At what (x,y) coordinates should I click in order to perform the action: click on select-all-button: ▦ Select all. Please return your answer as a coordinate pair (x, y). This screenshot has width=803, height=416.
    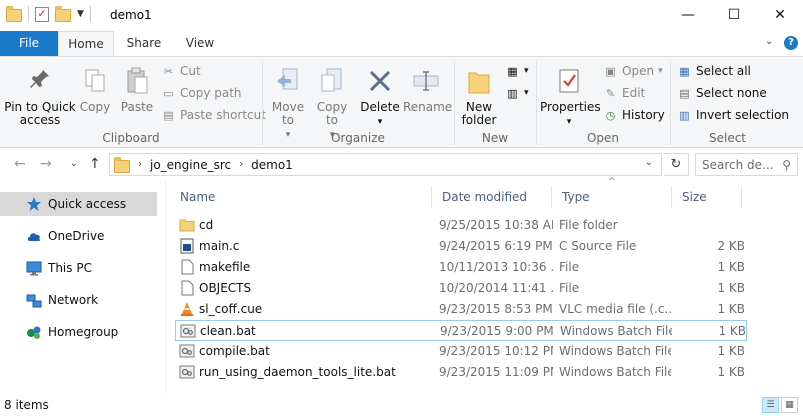
    Looking at the image, I should click on (714, 71).